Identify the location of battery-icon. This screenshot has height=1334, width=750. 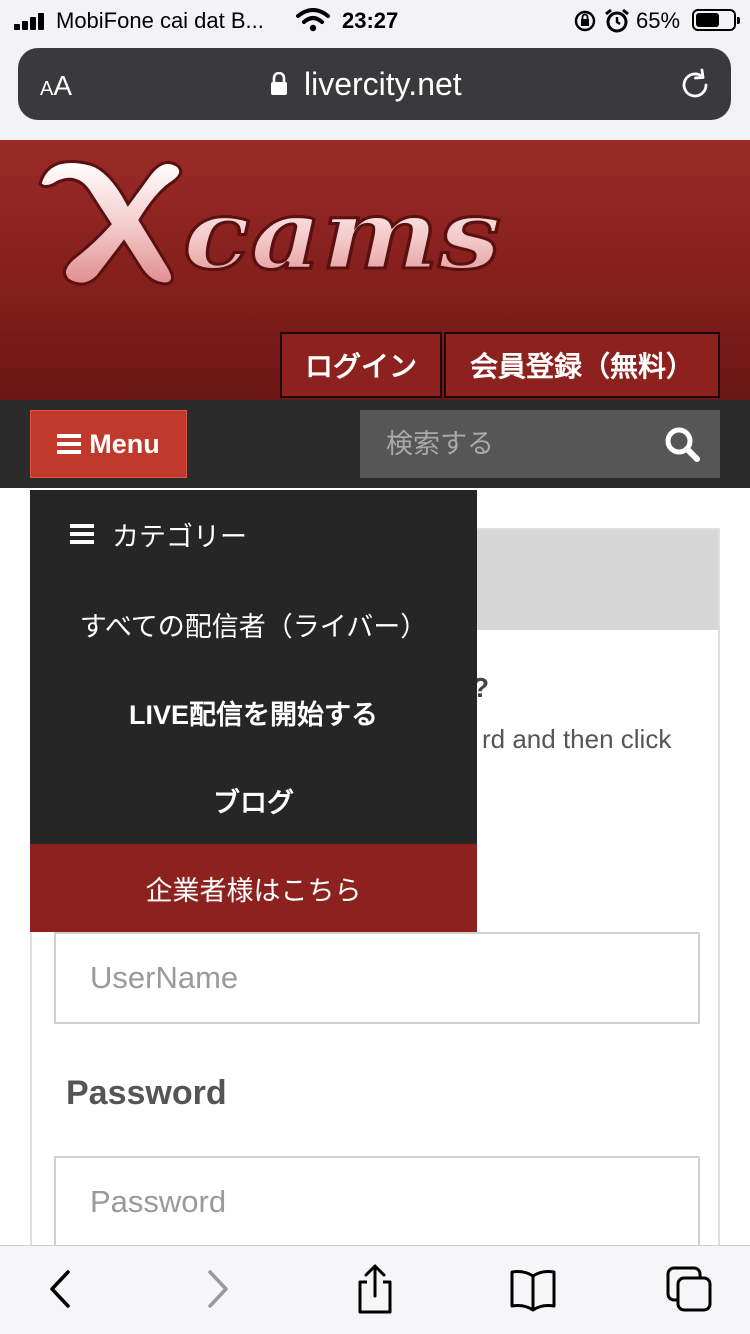
(716, 20).